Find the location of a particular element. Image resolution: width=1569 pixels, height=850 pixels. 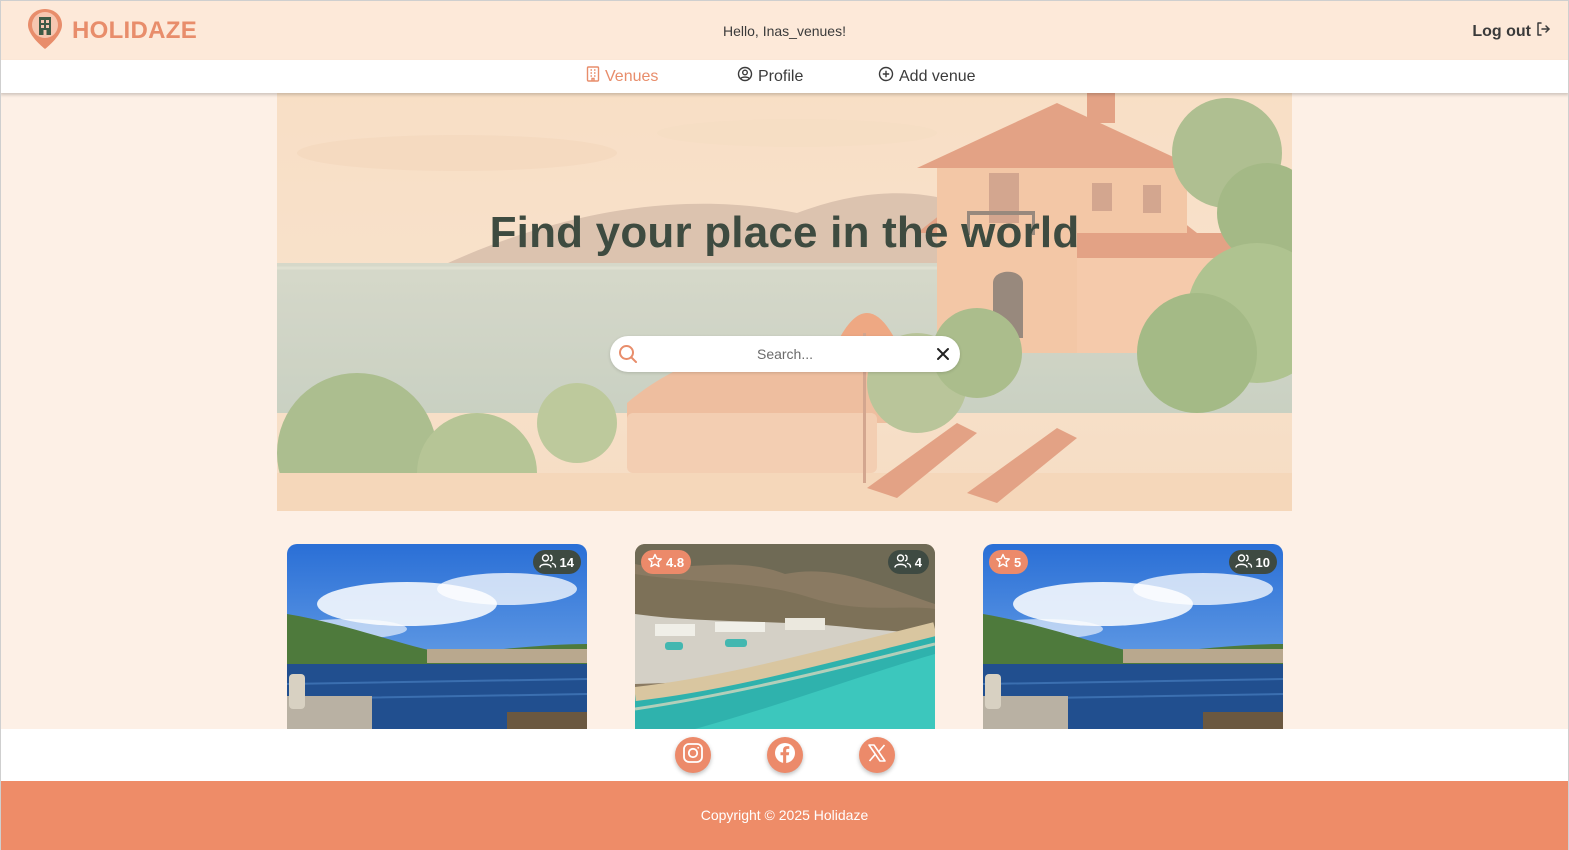

guests-badge: 14 is located at coordinates (556, 562).